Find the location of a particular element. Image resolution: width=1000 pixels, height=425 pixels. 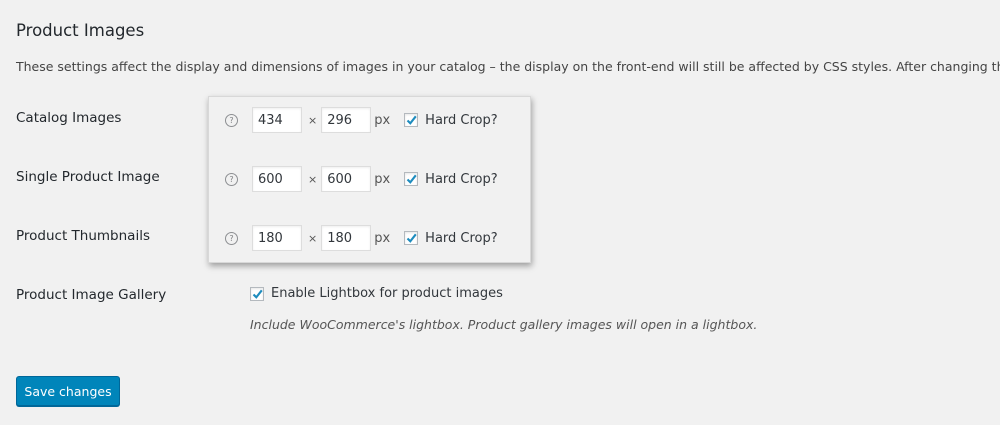

single-product-size-row: ? × px Hard Crop? is located at coordinates (361, 179).